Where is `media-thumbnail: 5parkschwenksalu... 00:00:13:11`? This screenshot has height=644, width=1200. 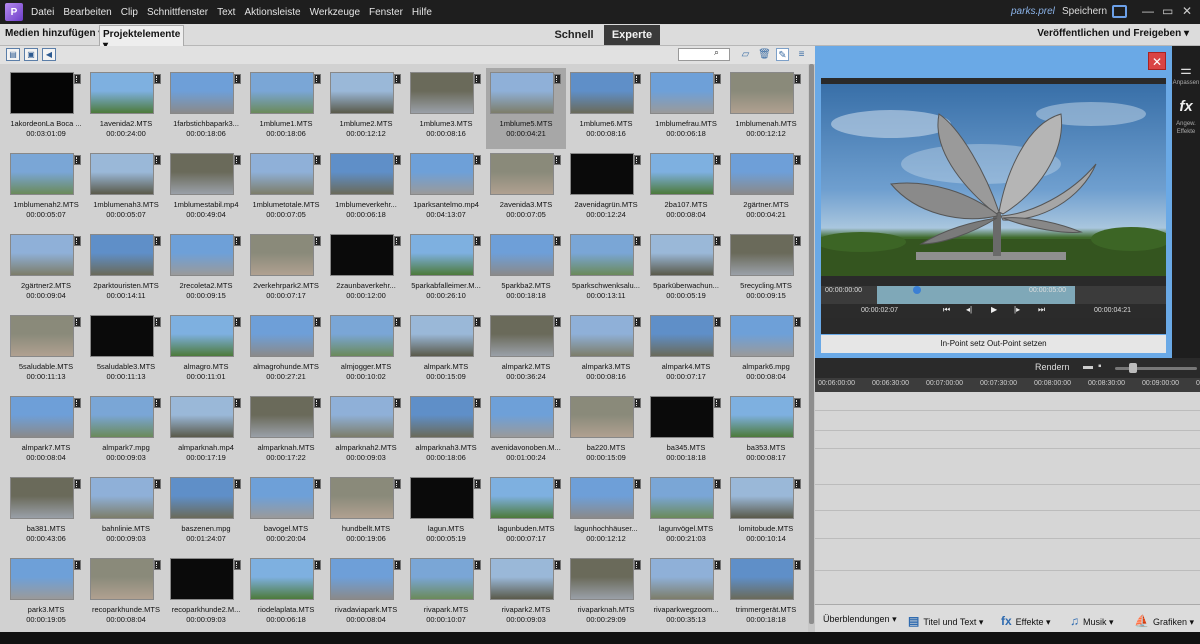
media-thumbnail: 5parkschwenksalu... 00:00:13:11 is located at coordinates (606, 270).